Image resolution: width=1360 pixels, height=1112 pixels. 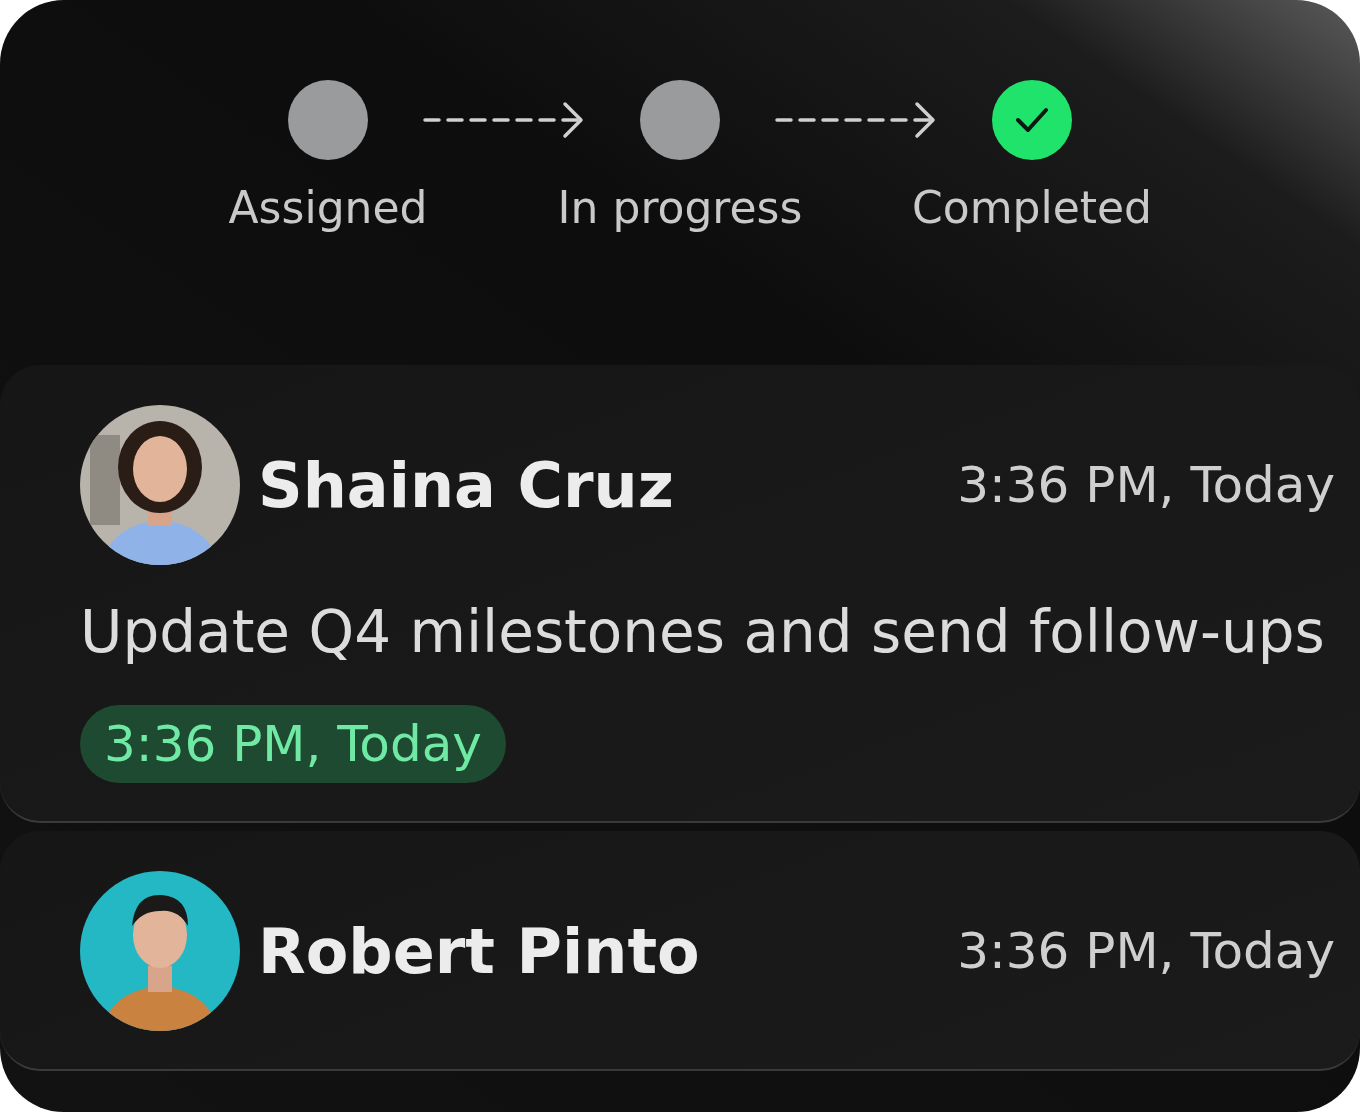 What do you see at coordinates (479, 951) in the screenshot?
I see `assignee-name: Robert Pinto` at bounding box center [479, 951].